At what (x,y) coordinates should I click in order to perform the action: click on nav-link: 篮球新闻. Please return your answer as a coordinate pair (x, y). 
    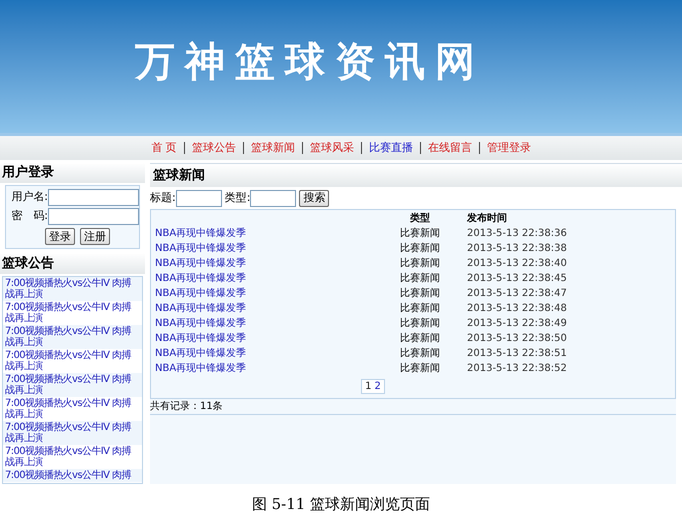
    Looking at the image, I should click on (272, 148).